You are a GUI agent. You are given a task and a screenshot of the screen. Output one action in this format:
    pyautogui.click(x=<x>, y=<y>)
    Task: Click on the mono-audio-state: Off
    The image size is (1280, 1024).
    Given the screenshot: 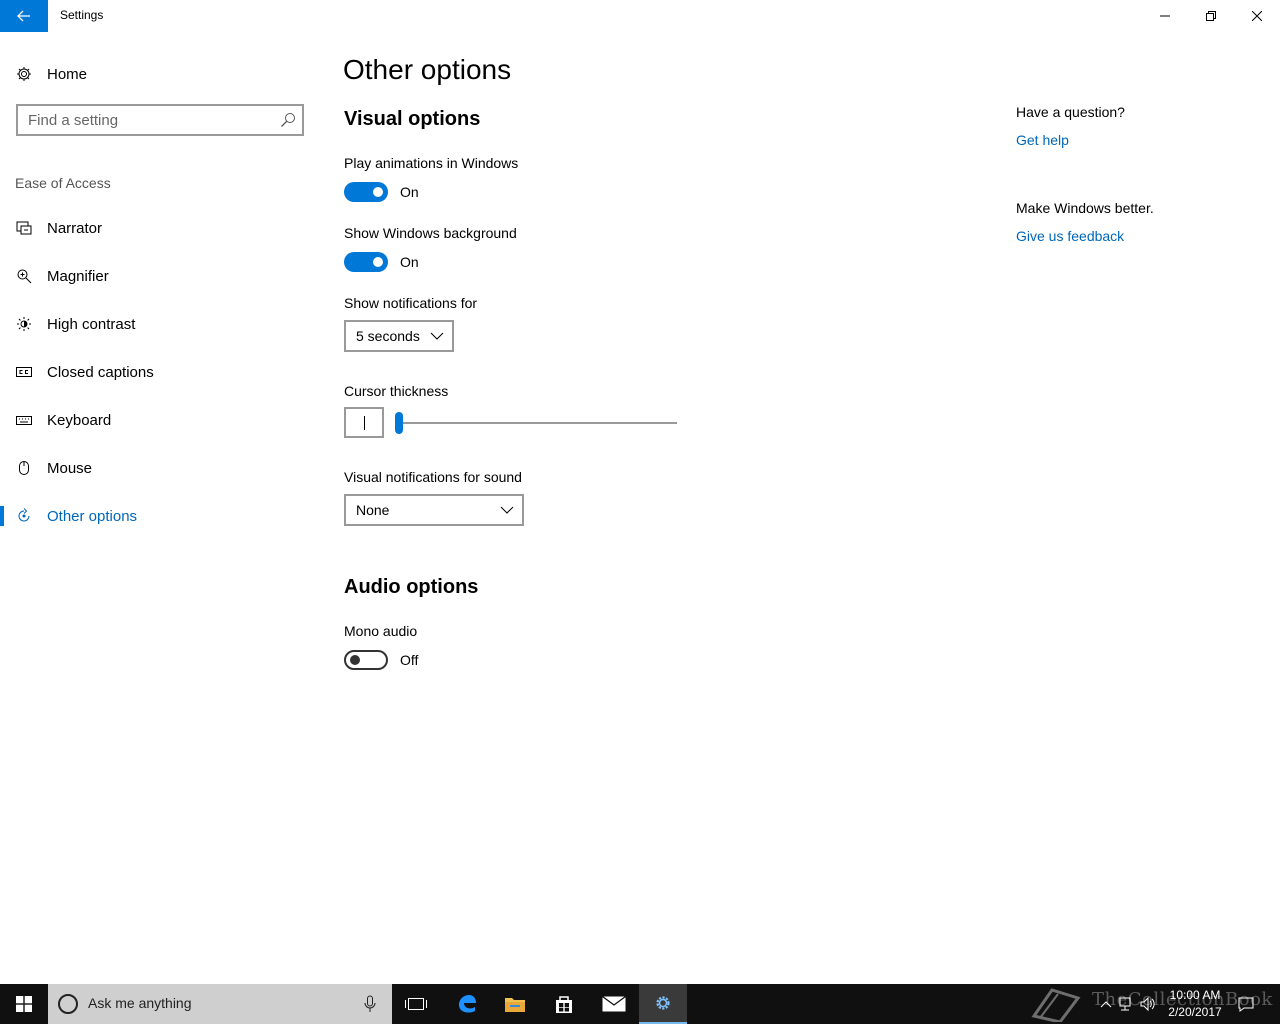 What is the action you would take?
    pyautogui.click(x=409, y=660)
    